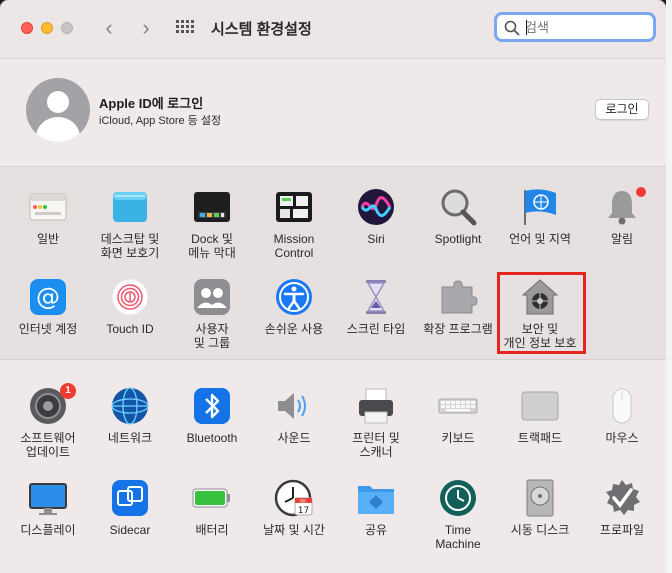 This screenshot has width=672, height=573. Describe the element at coordinates (376, 445) in the screenshot. I see `pref-label: 프린터 및 스캐너` at that location.